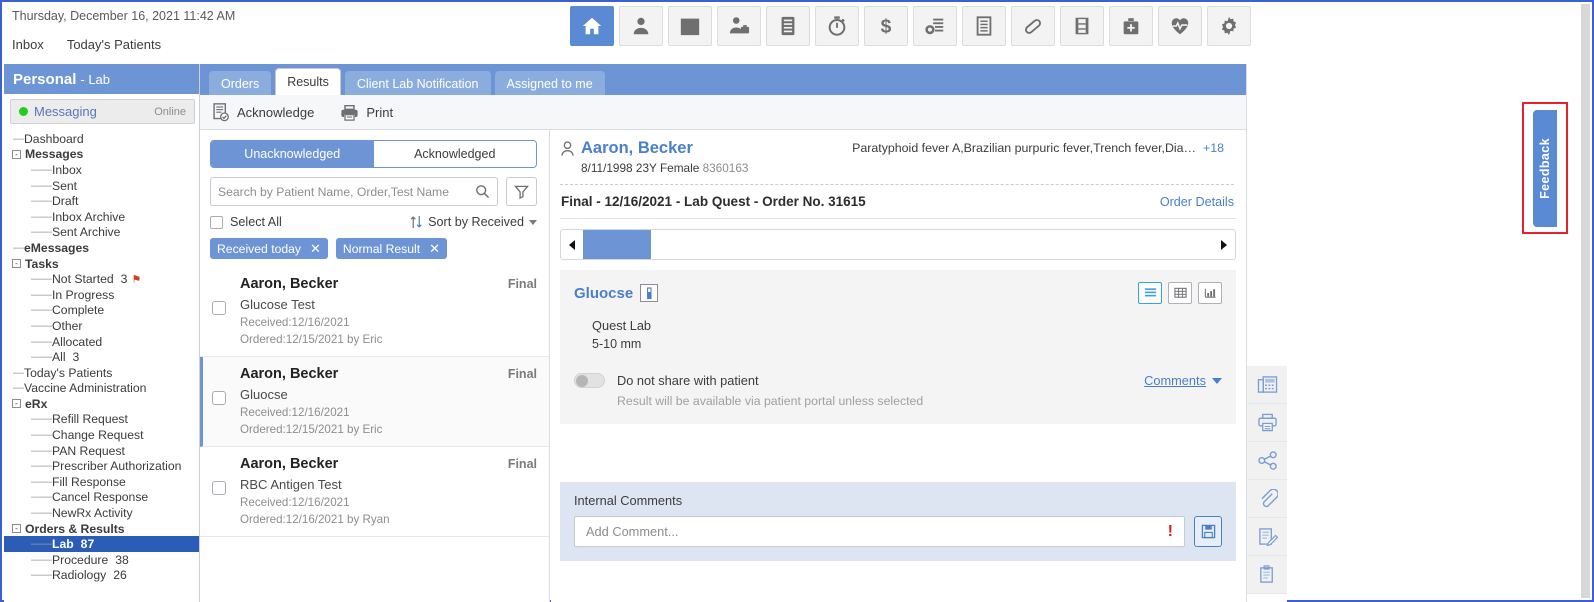 Image resolution: width=1594 pixels, height=602 pixels. I want to click on sidebar-item-tasks: - Tasks, so click(101, 264).